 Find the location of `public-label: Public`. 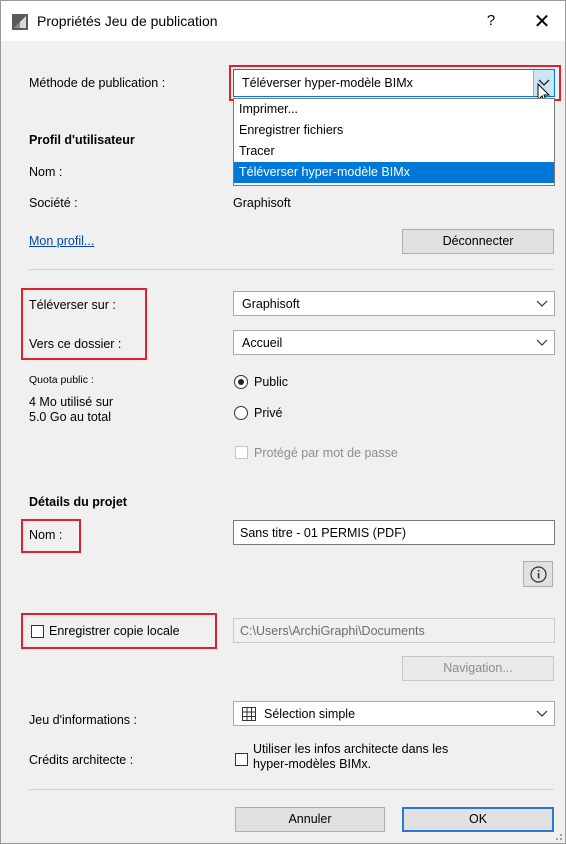

public-label: Public is located at coordinates (271, 382).